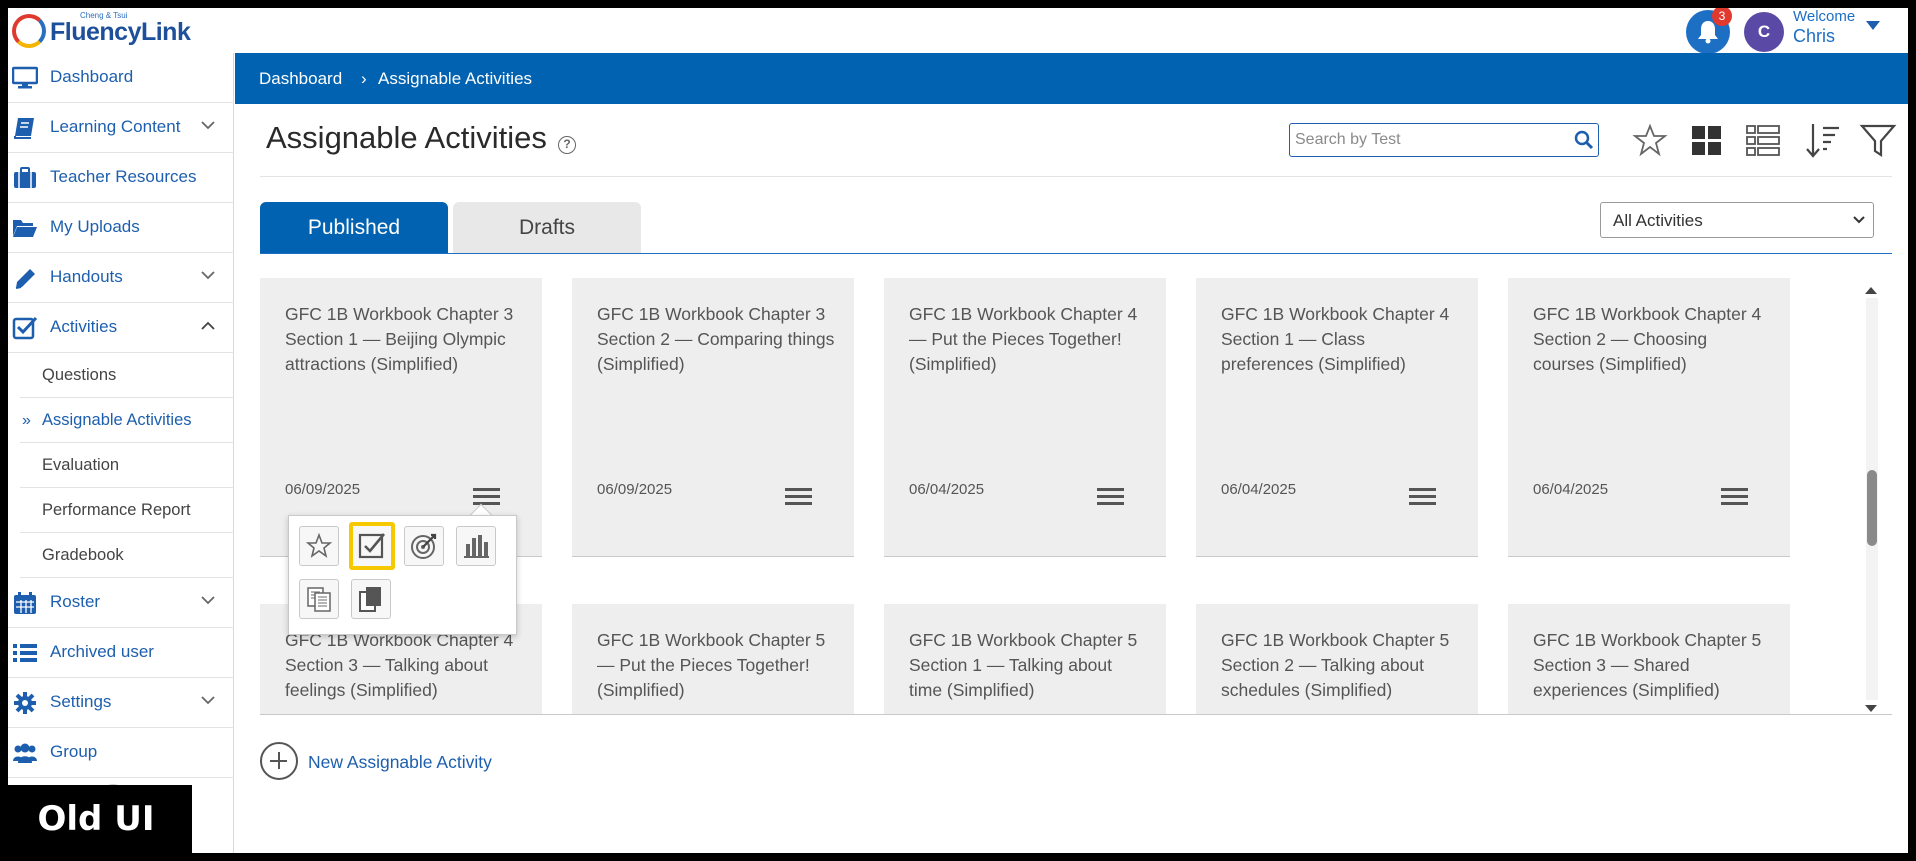 The image size is (1916, 861). Describe the element at coordinates (1722, 17) in the screenshot. I see `notification-count-badge: 3` at that location.